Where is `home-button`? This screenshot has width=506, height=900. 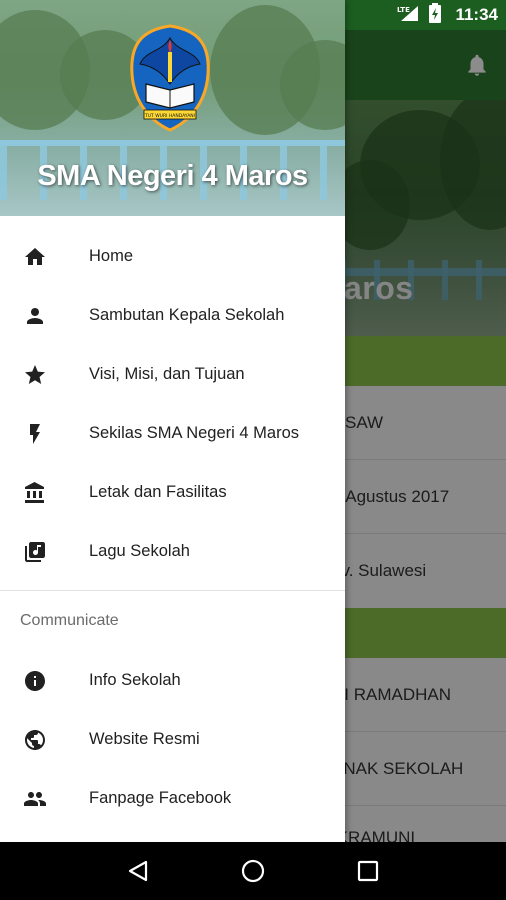 home-button is located at coordinates (253, 871).